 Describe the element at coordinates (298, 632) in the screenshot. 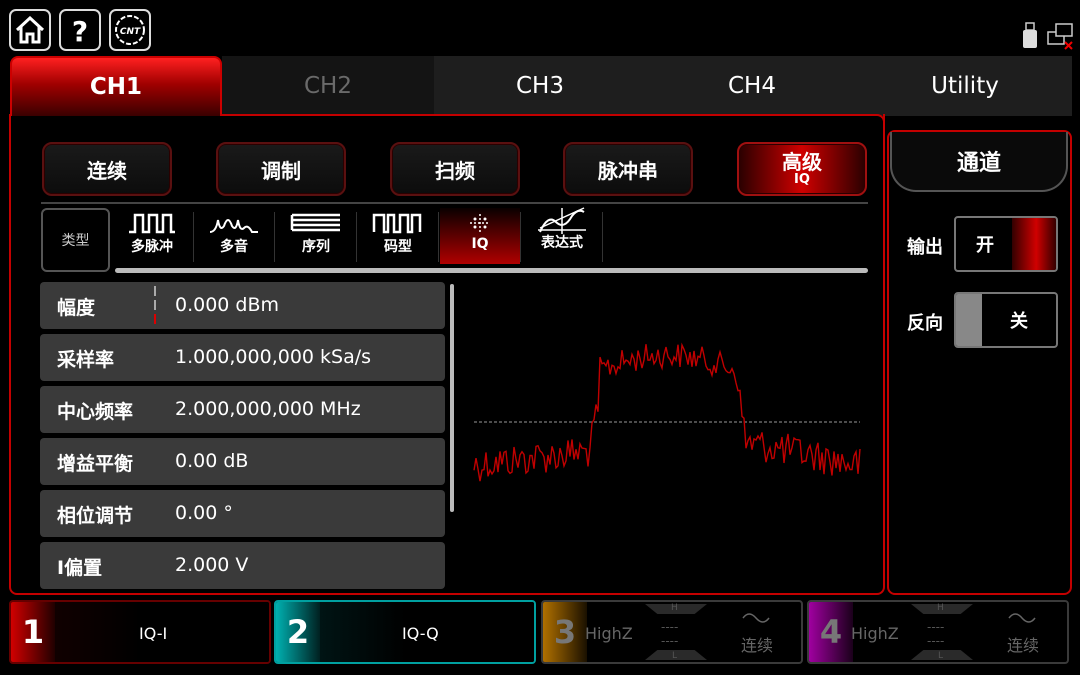

I see `channel-number: 2` at that location.